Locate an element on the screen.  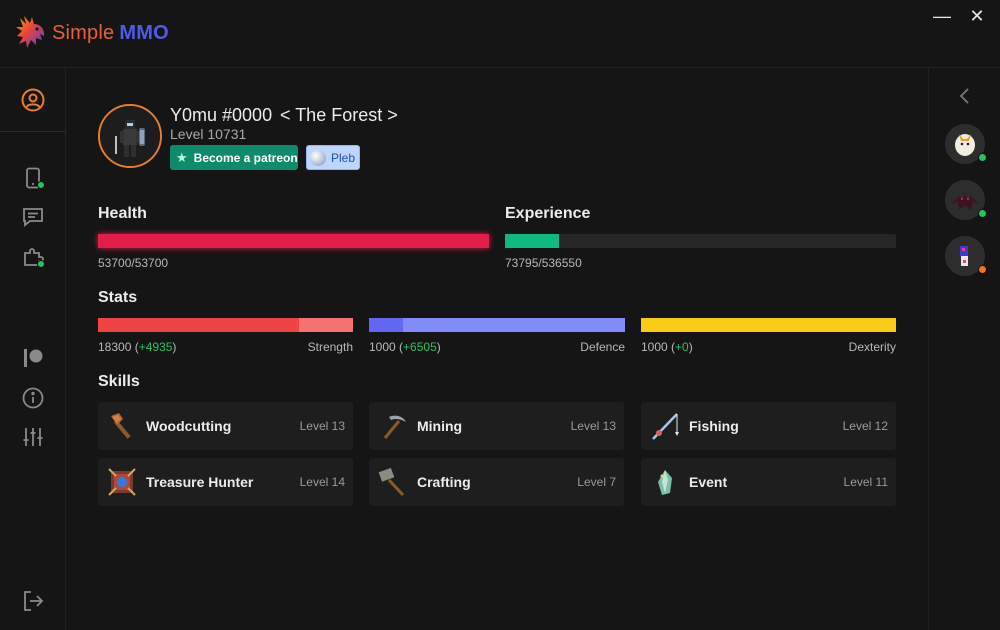
chevron-left-icon is located at coordinates (965, 96).